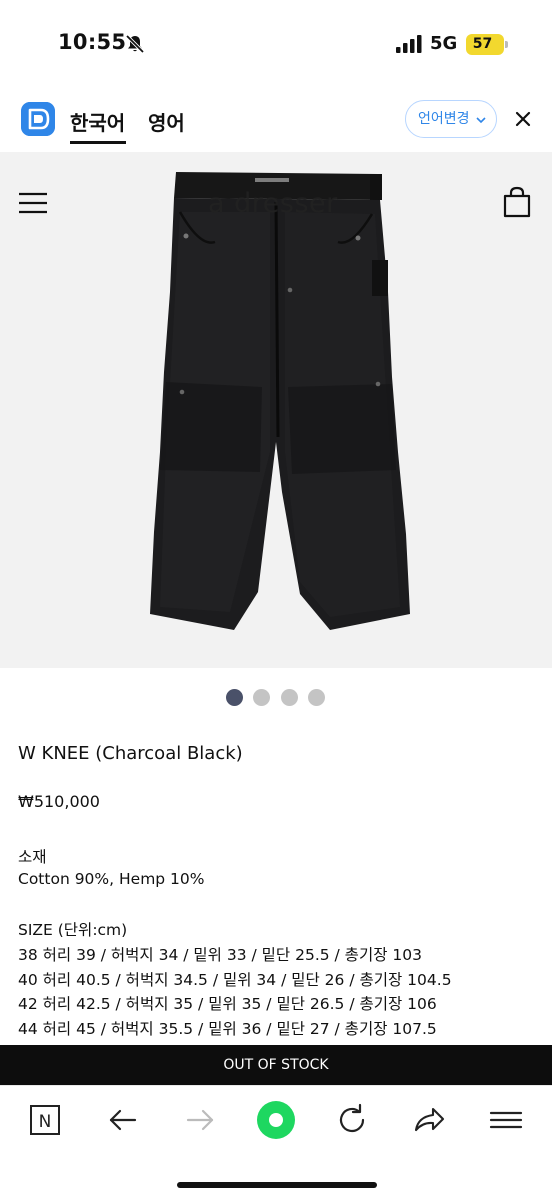  I want to click on home-indicator, so click(277, 1185).